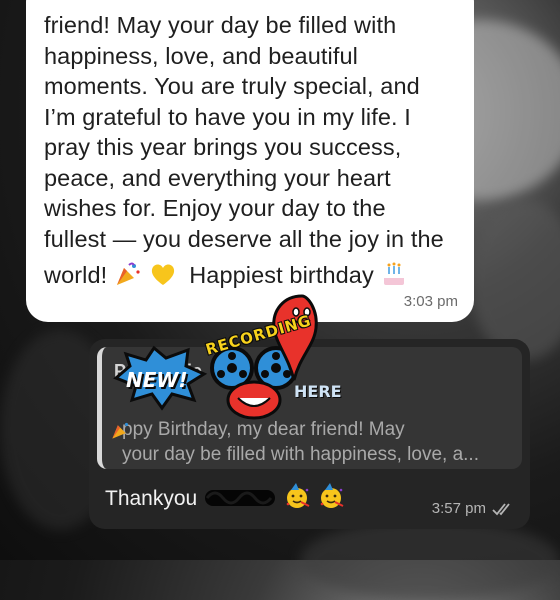 The height and width of the screenshot is (600, 560). What do you see at coordinates (151, 498) in the screenshot?
I see `reply-text: Thankyou` at bounding box center [151, 498].